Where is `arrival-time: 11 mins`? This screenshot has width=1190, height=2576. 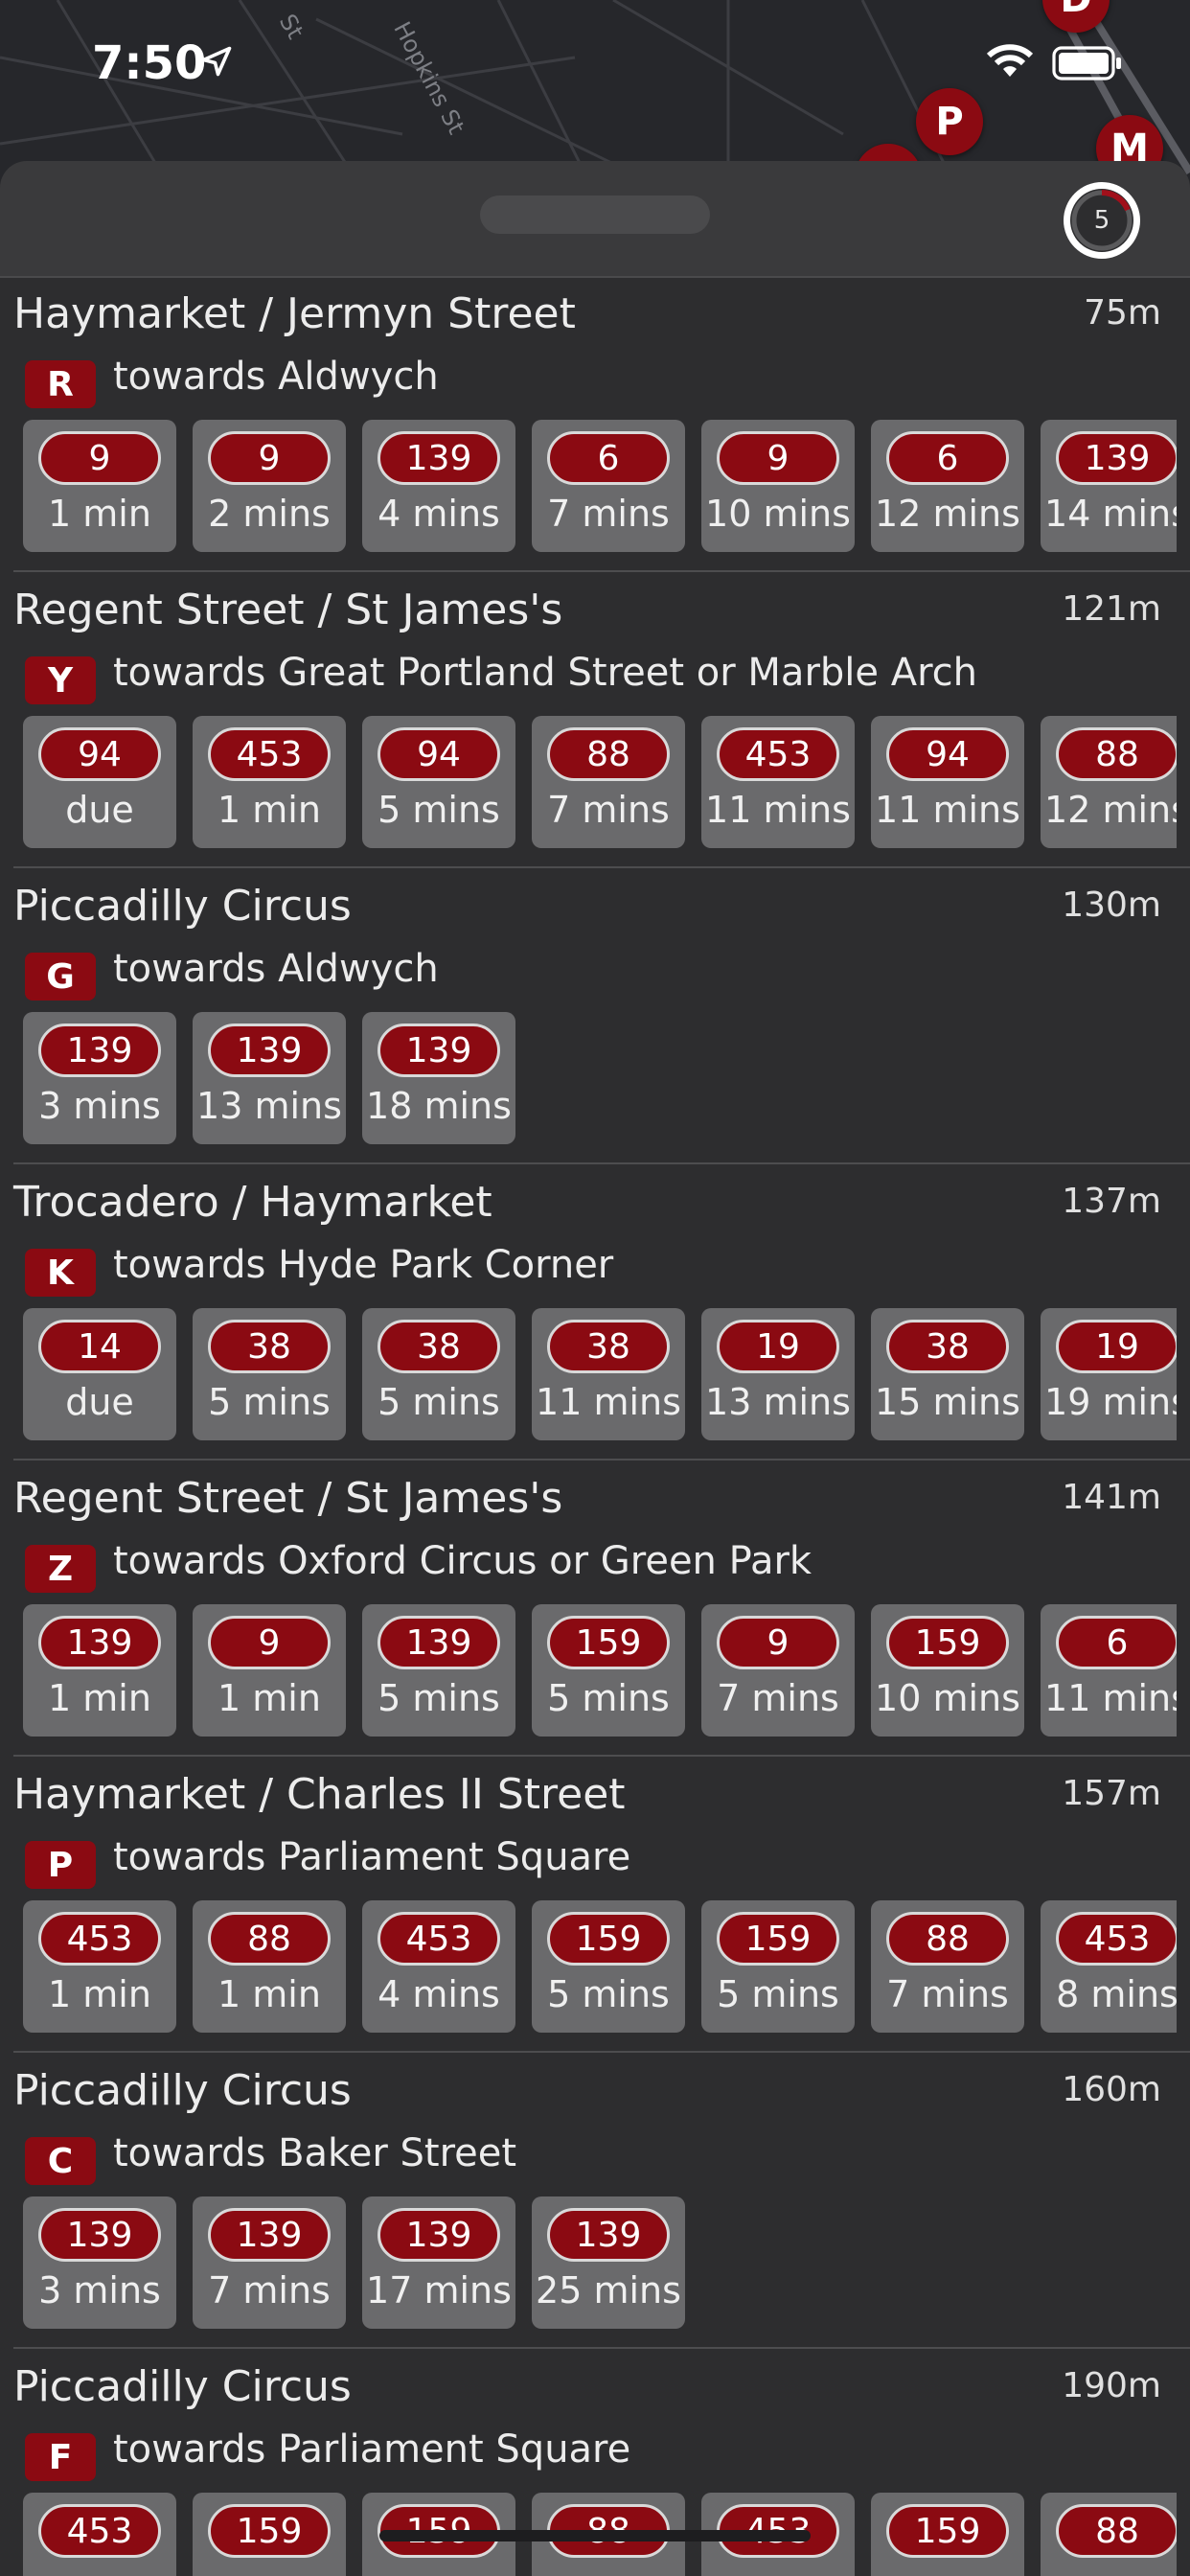
arrival-time: 11 mins is located at coordinates (778, 810).